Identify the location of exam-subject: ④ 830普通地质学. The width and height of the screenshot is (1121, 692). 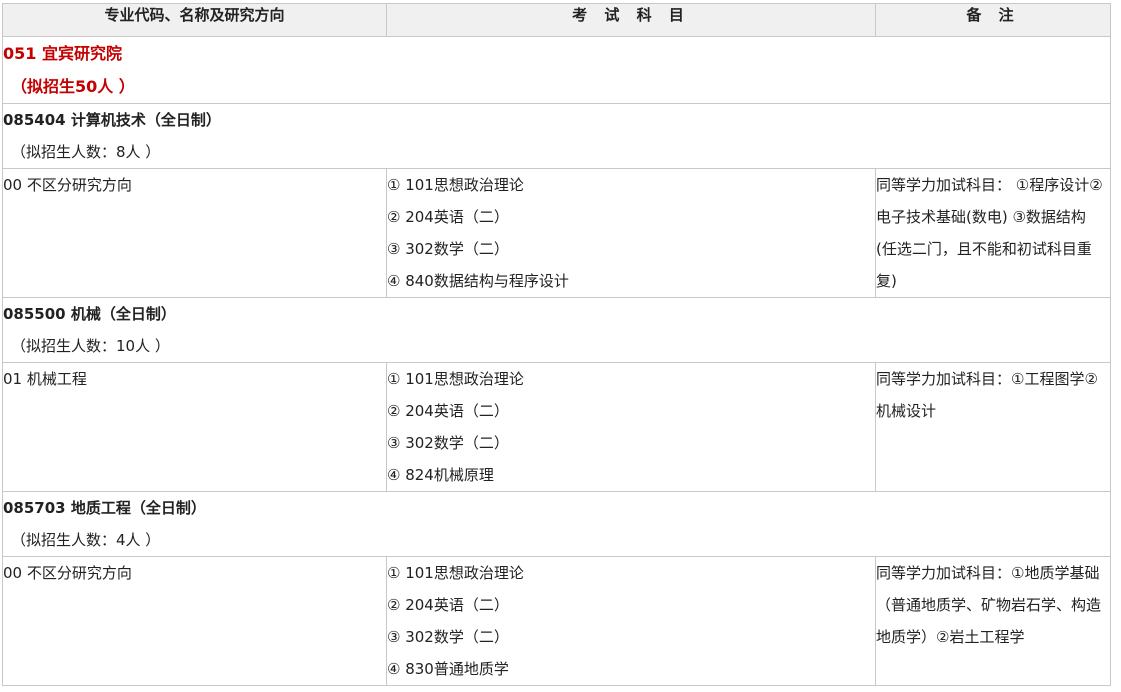
(448, 669).